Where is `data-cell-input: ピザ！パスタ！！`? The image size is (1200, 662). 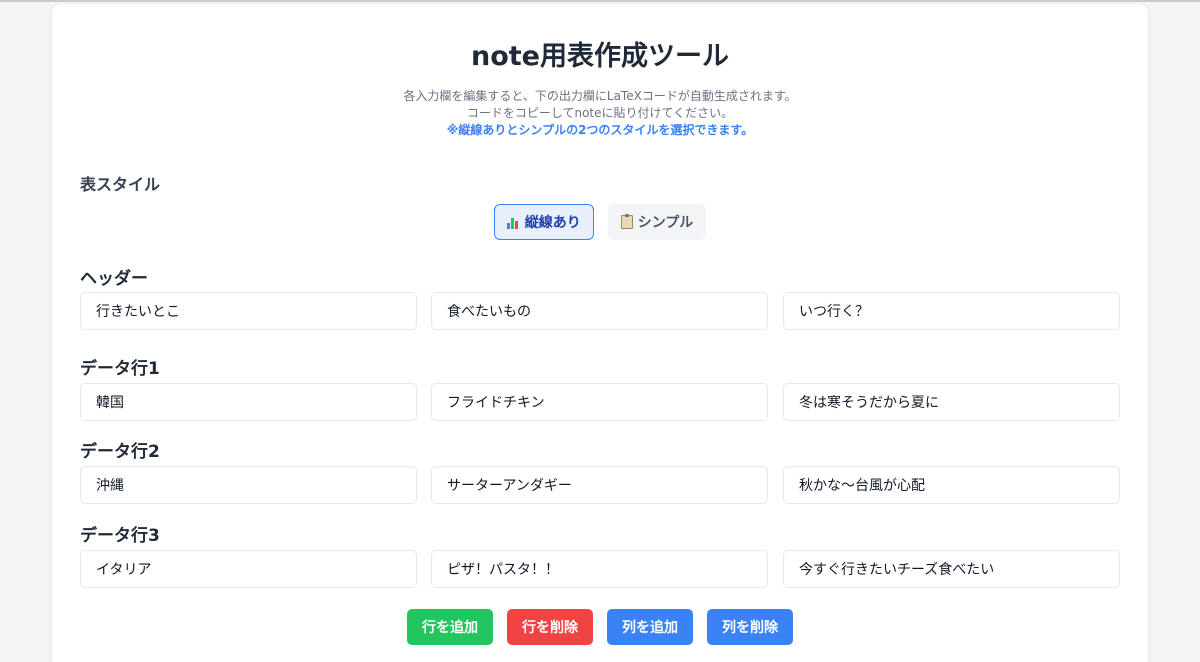
data-cell-input: ピザ！パスタ！！ is located at coordinates (599, 569).